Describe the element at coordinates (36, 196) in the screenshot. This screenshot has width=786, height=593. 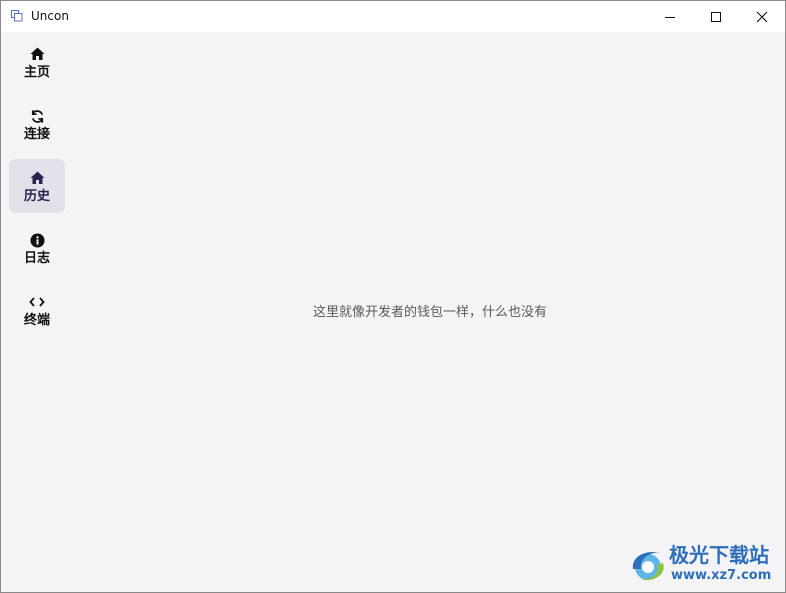
I see `sidebar-item-label: 历史` at that location.